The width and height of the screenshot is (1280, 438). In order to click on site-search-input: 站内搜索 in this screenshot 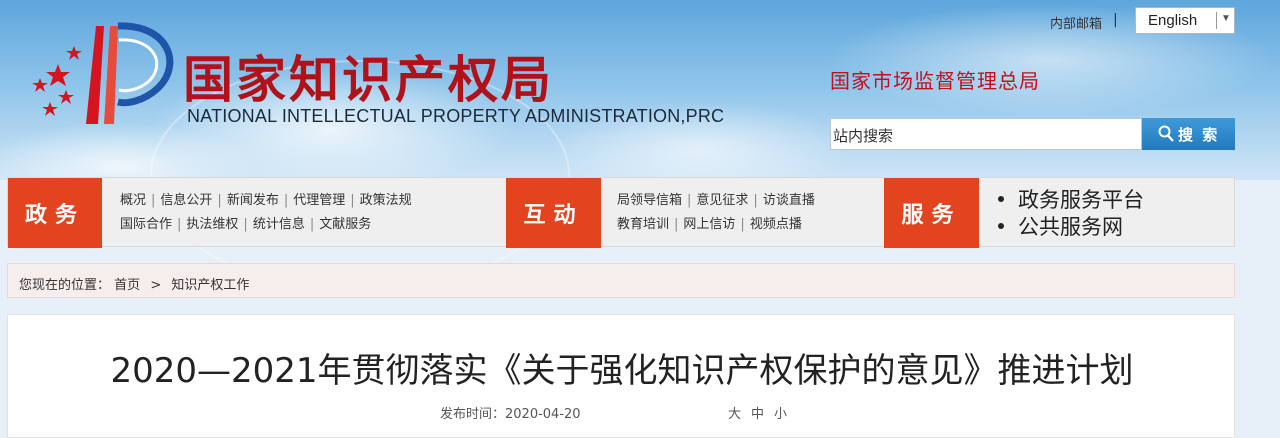, I will do `click(986, 134)`.